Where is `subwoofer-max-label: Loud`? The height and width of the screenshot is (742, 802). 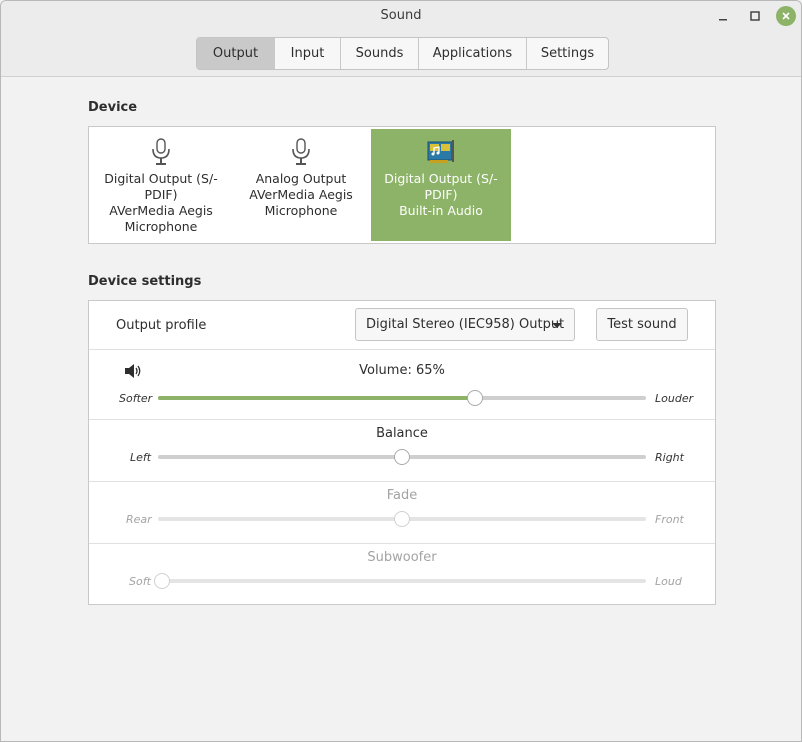 subwoofer-max-label: Loud is located at coordinates (668, 581).